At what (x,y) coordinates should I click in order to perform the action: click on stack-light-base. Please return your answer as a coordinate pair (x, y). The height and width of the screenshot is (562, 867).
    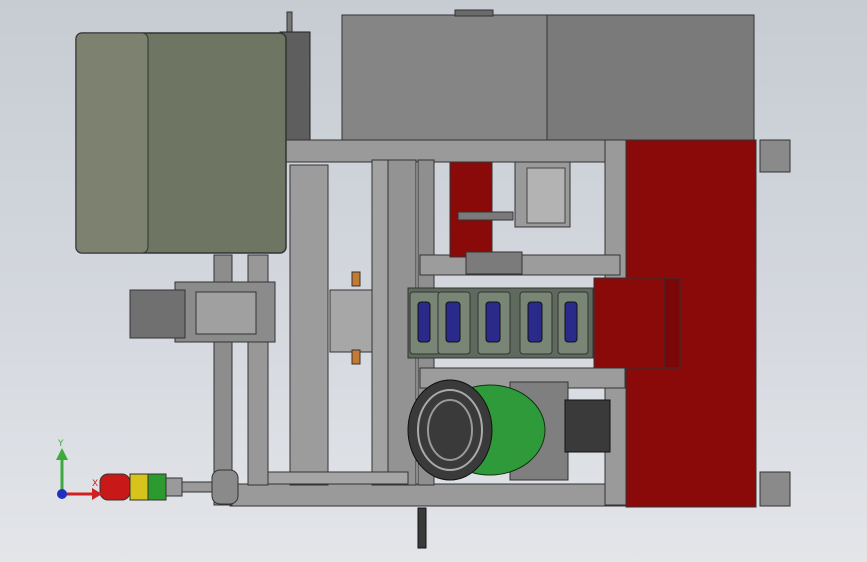
    Looking at the image, I should click on (225, 487).